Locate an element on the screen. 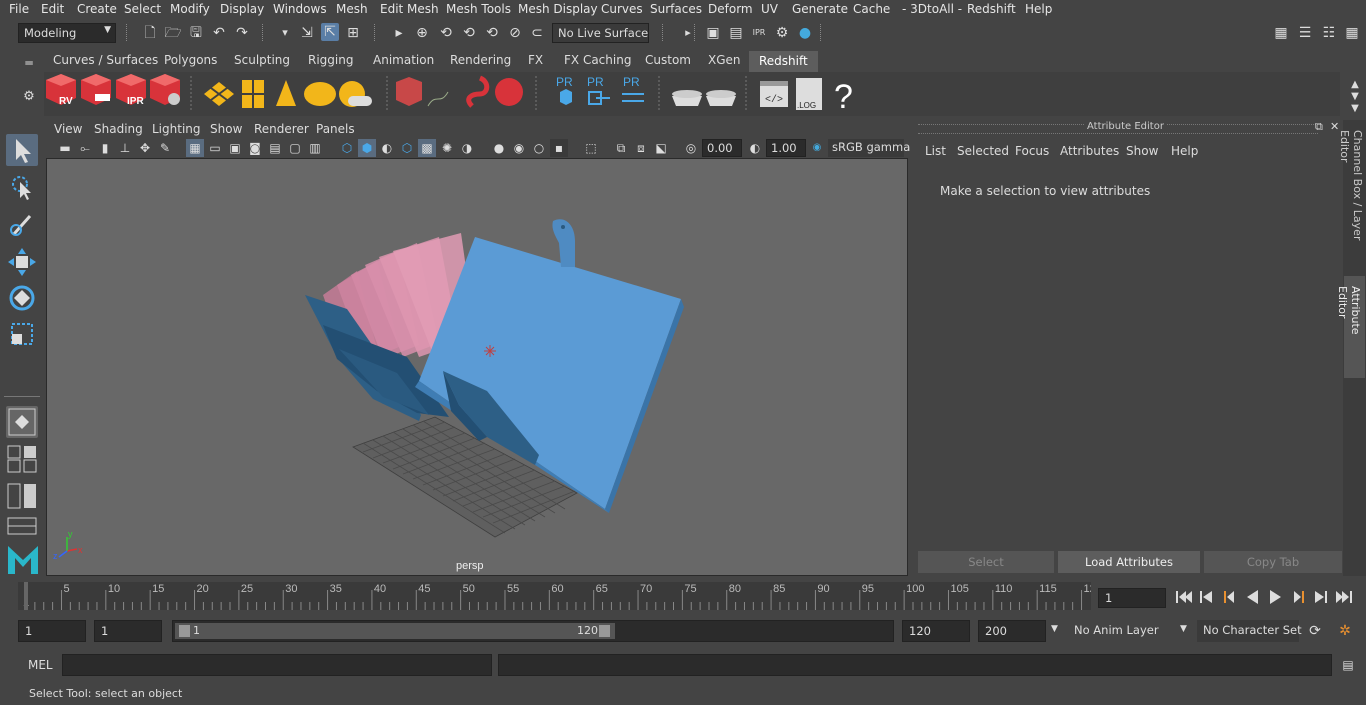 This screenshot has height=705, width=1366. menu-modify: Modify is located at coordinates (190, 9).